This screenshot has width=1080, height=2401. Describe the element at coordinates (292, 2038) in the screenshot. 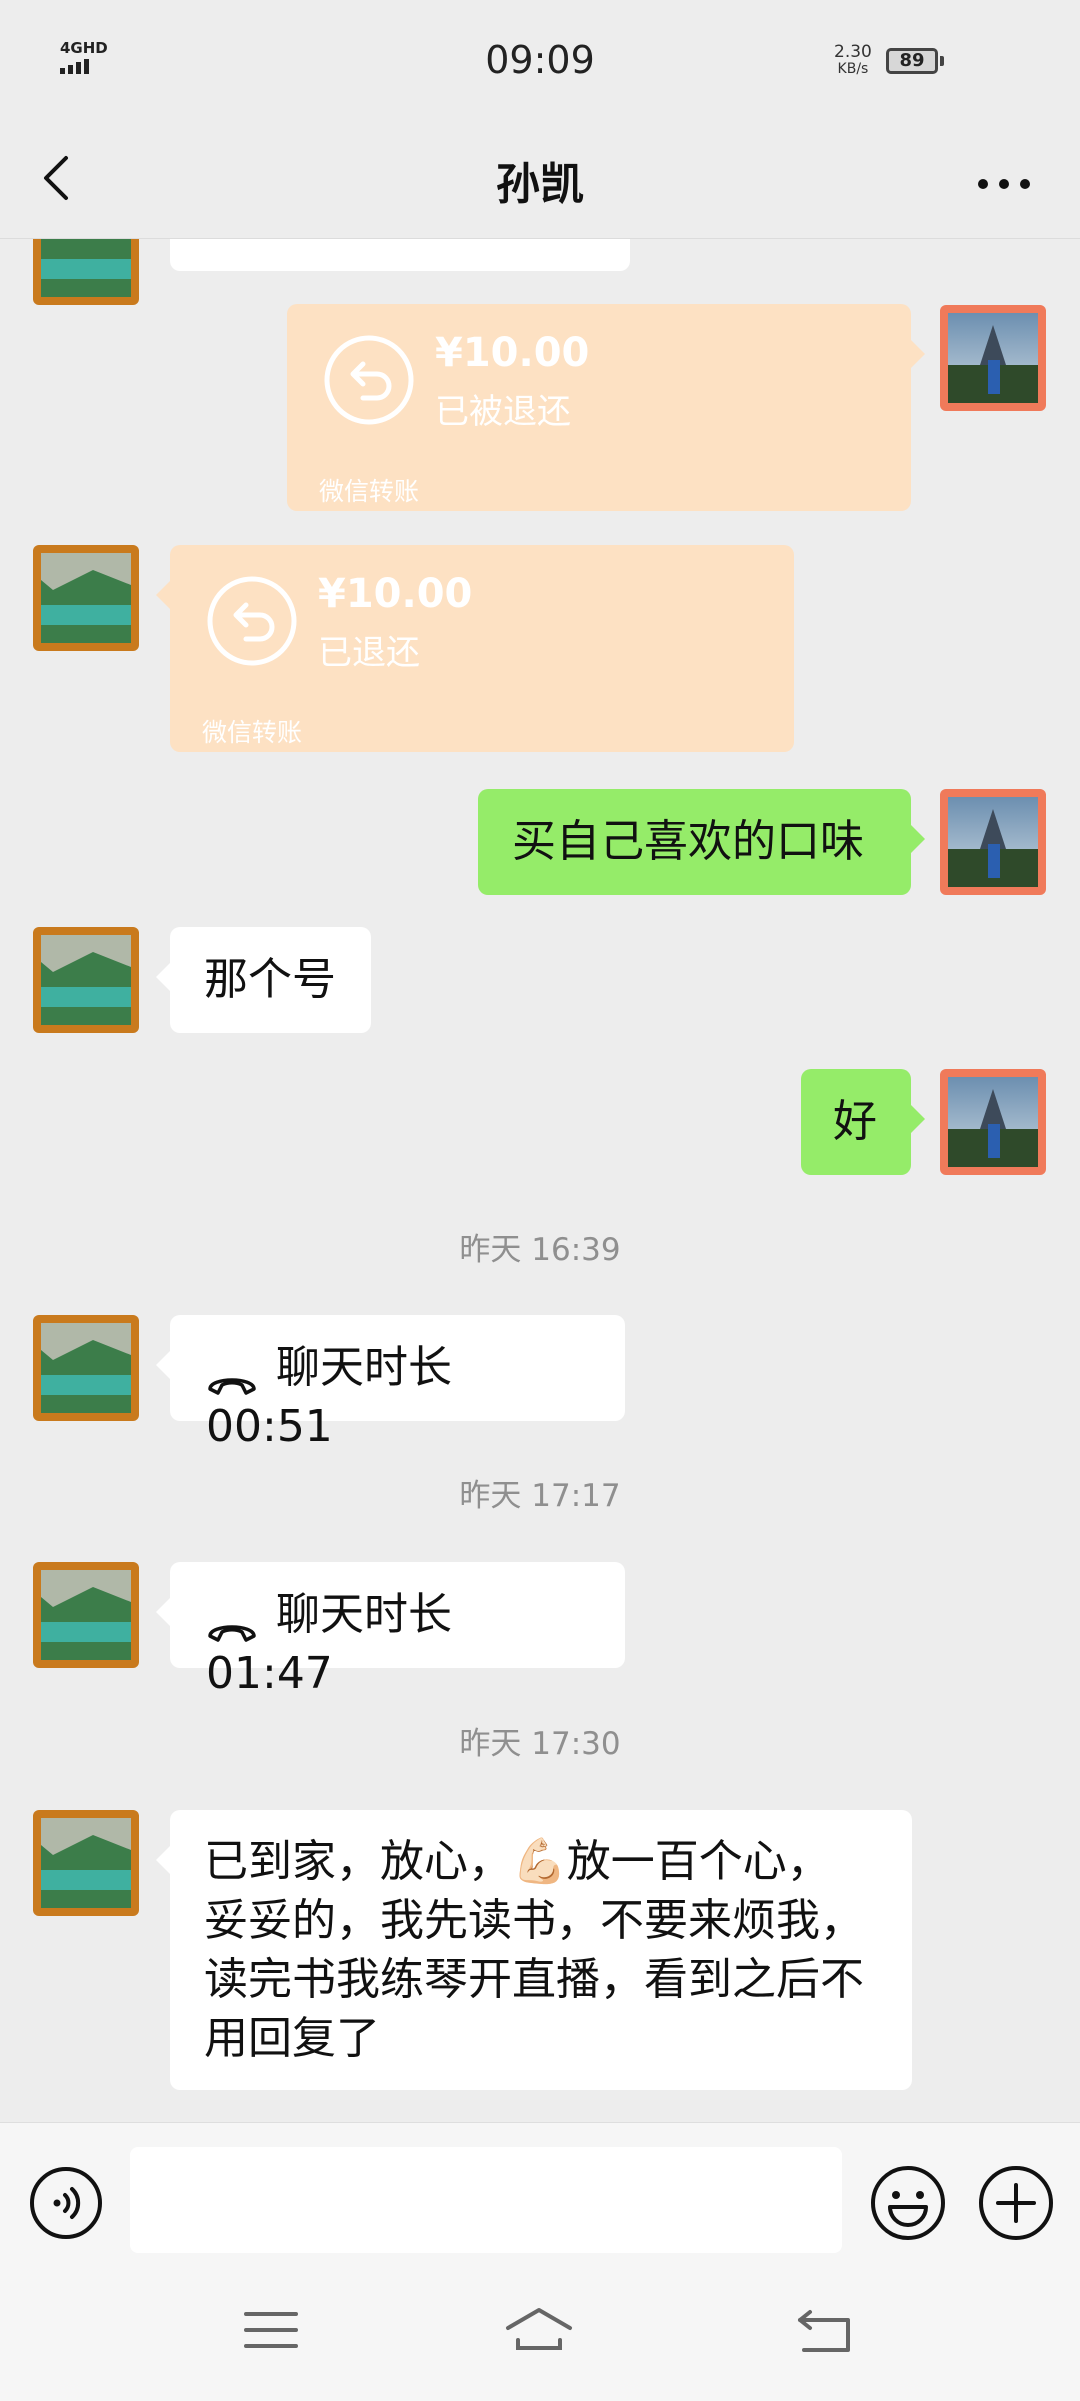

I see `message-line: 用回复了` at that location.